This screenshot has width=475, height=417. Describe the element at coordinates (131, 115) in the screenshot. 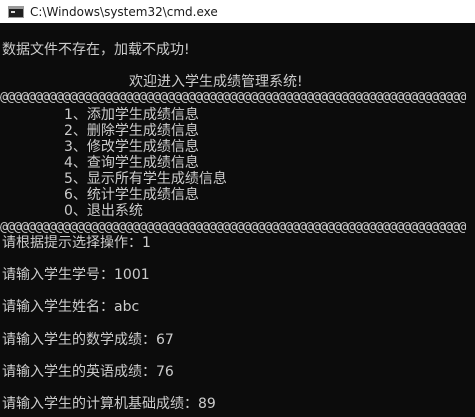

I see `menu-item-add: 1、添加学生成绩信息` at that location.